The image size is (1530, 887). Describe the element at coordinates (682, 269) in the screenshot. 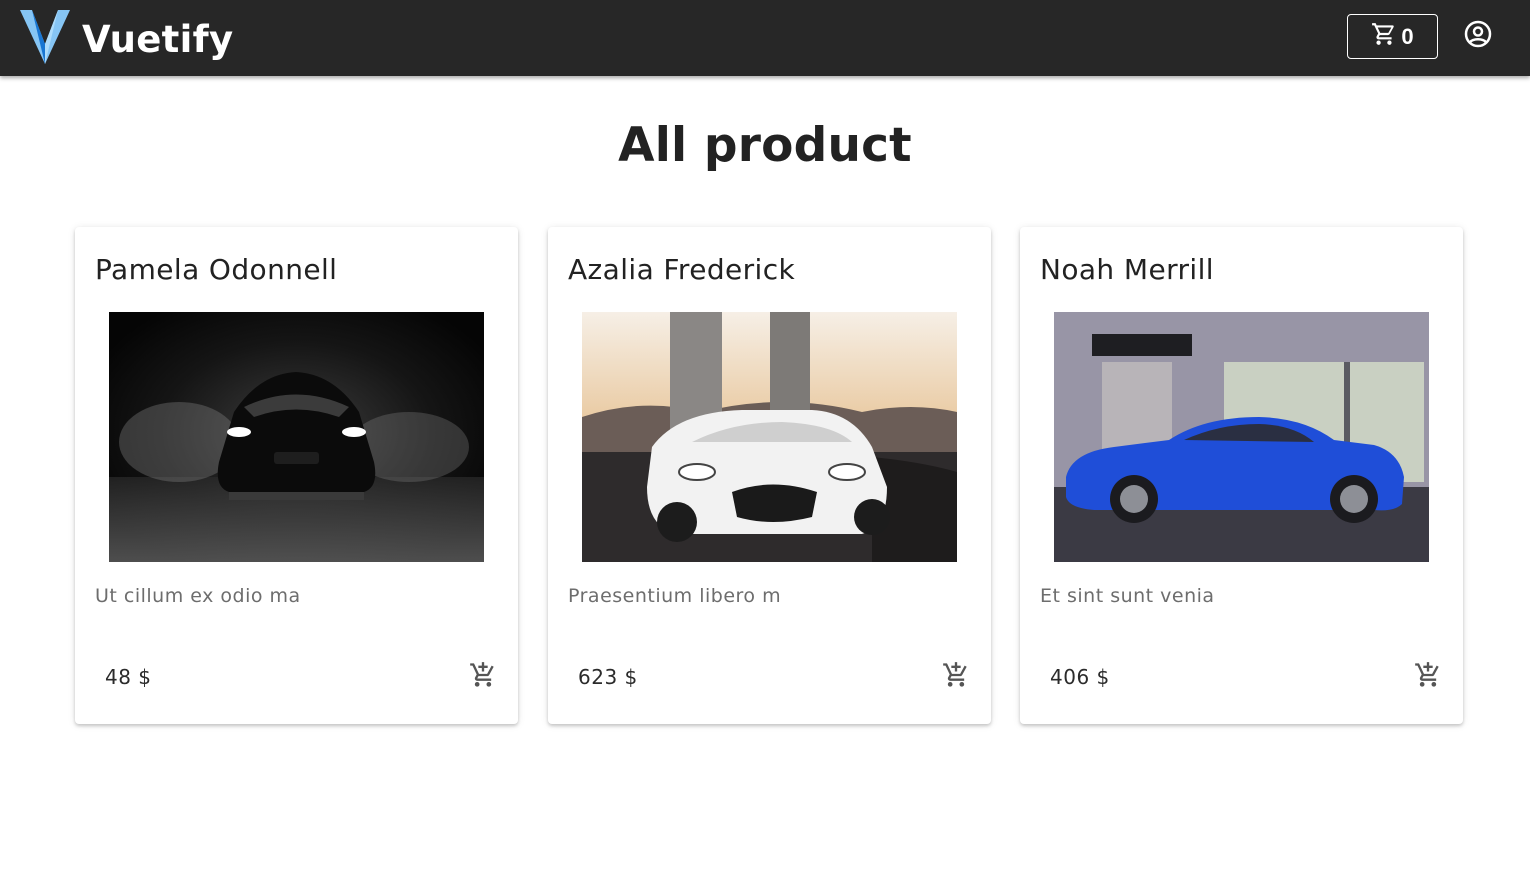

I see `product-name: Azalia Frederick` at that location.